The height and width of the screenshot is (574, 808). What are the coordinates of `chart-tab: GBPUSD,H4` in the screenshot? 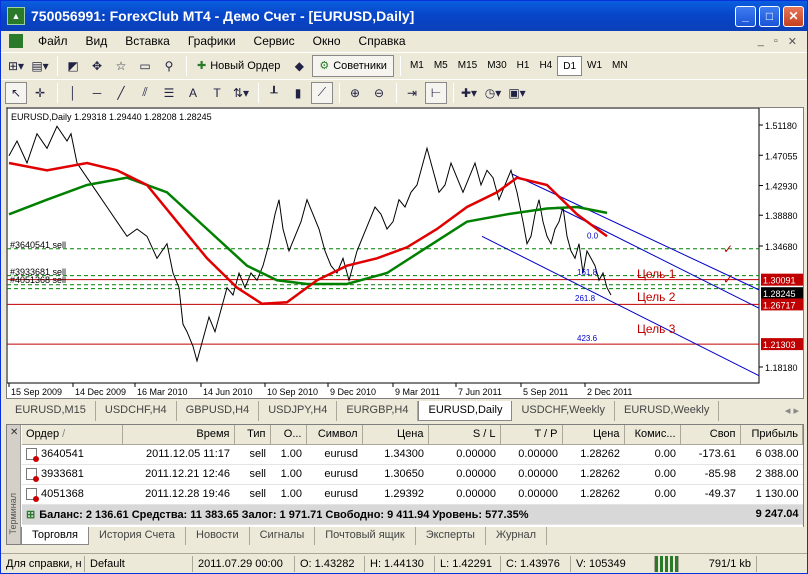 It's located at (218, 411).